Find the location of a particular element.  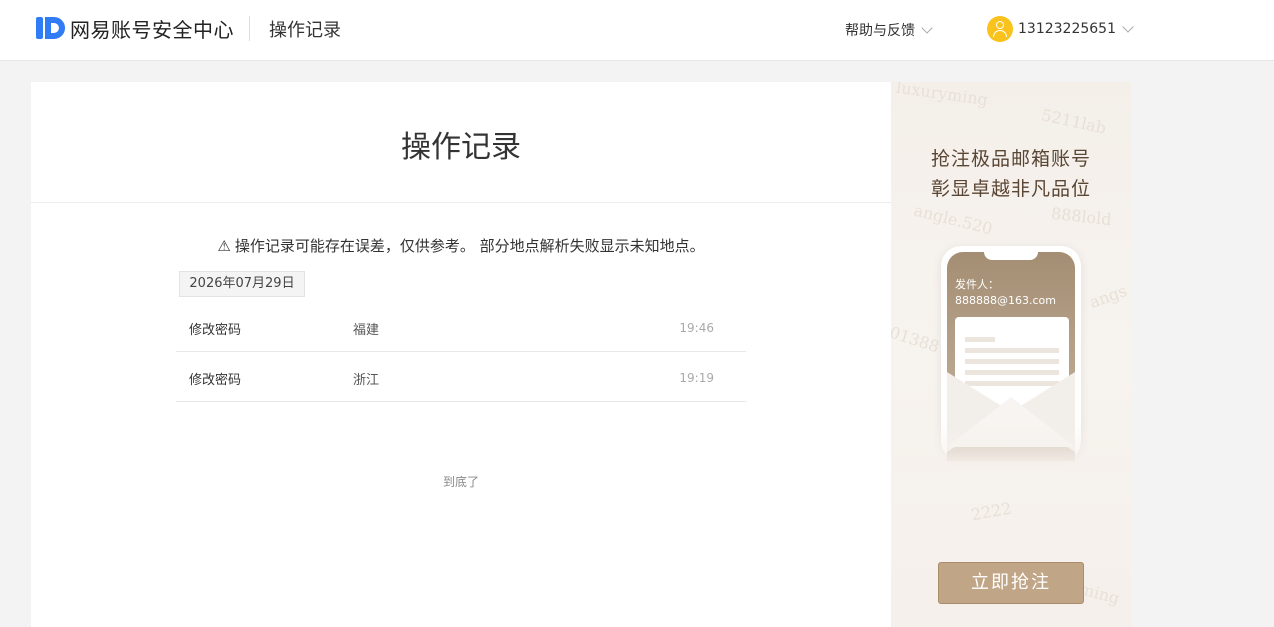

record-row: 修改密码 福建 19:46 is located at coordinates (461, 327).